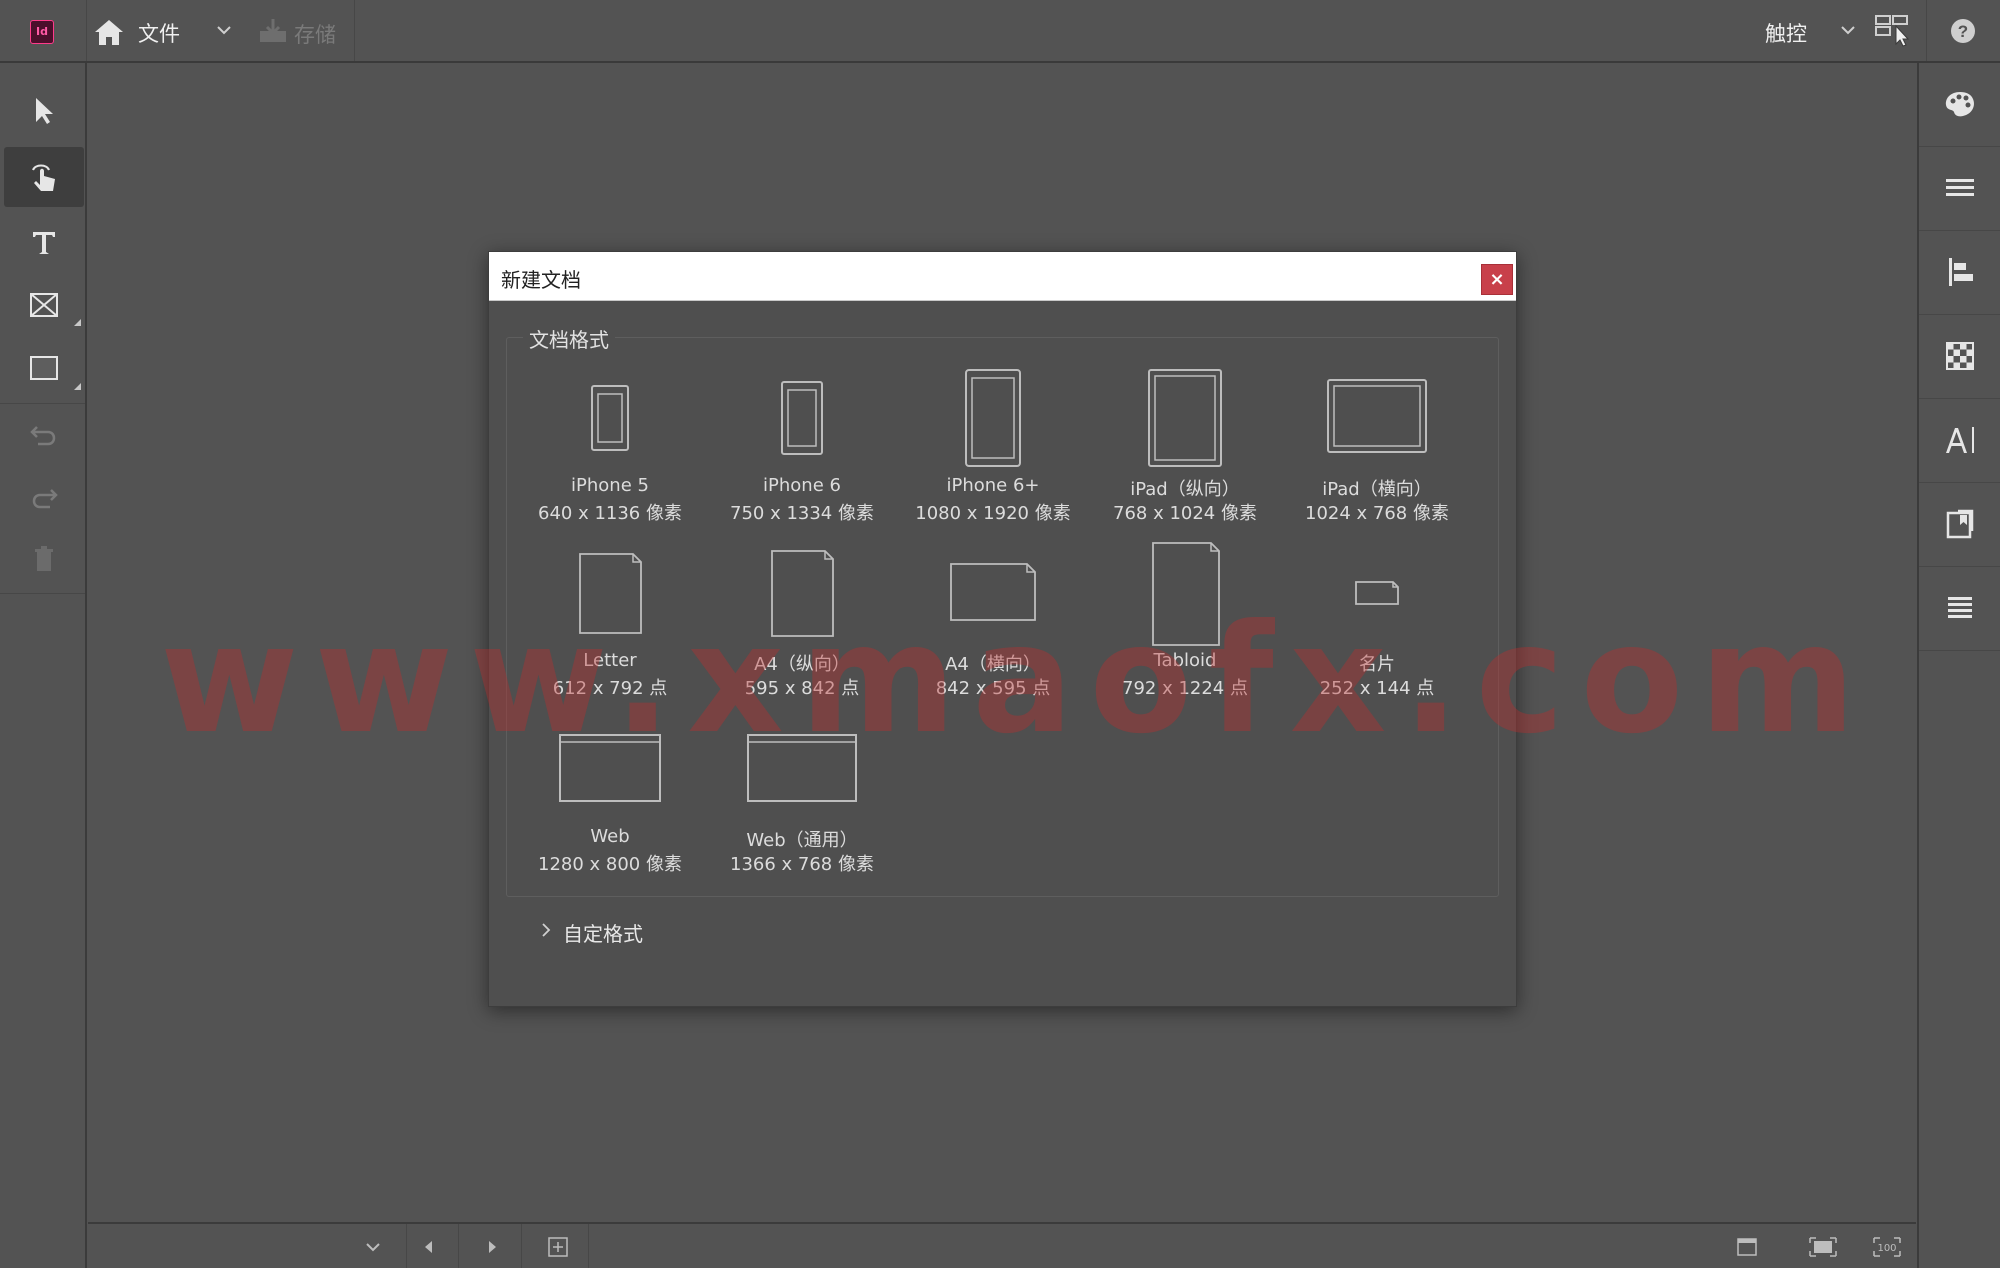 The image size is (2000, 1268). What do you see at coordinates (802, 485) in the screenshot?
I see `preset-name: iPhone 6` at bounding box center [802, 485].